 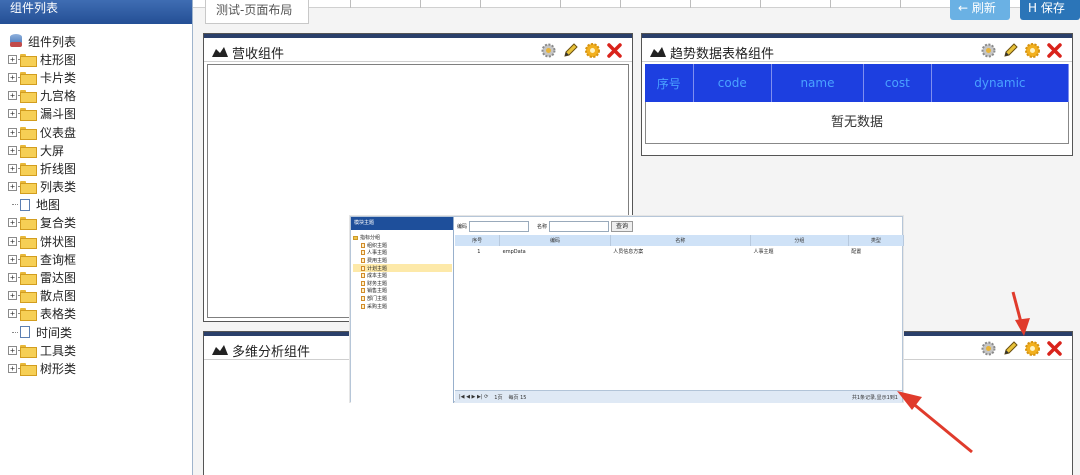 What do you see at coordinates (402, 268) in the screenshot?
I see `popup-tree-item: 计划主题` at bounding box center [402, 268].